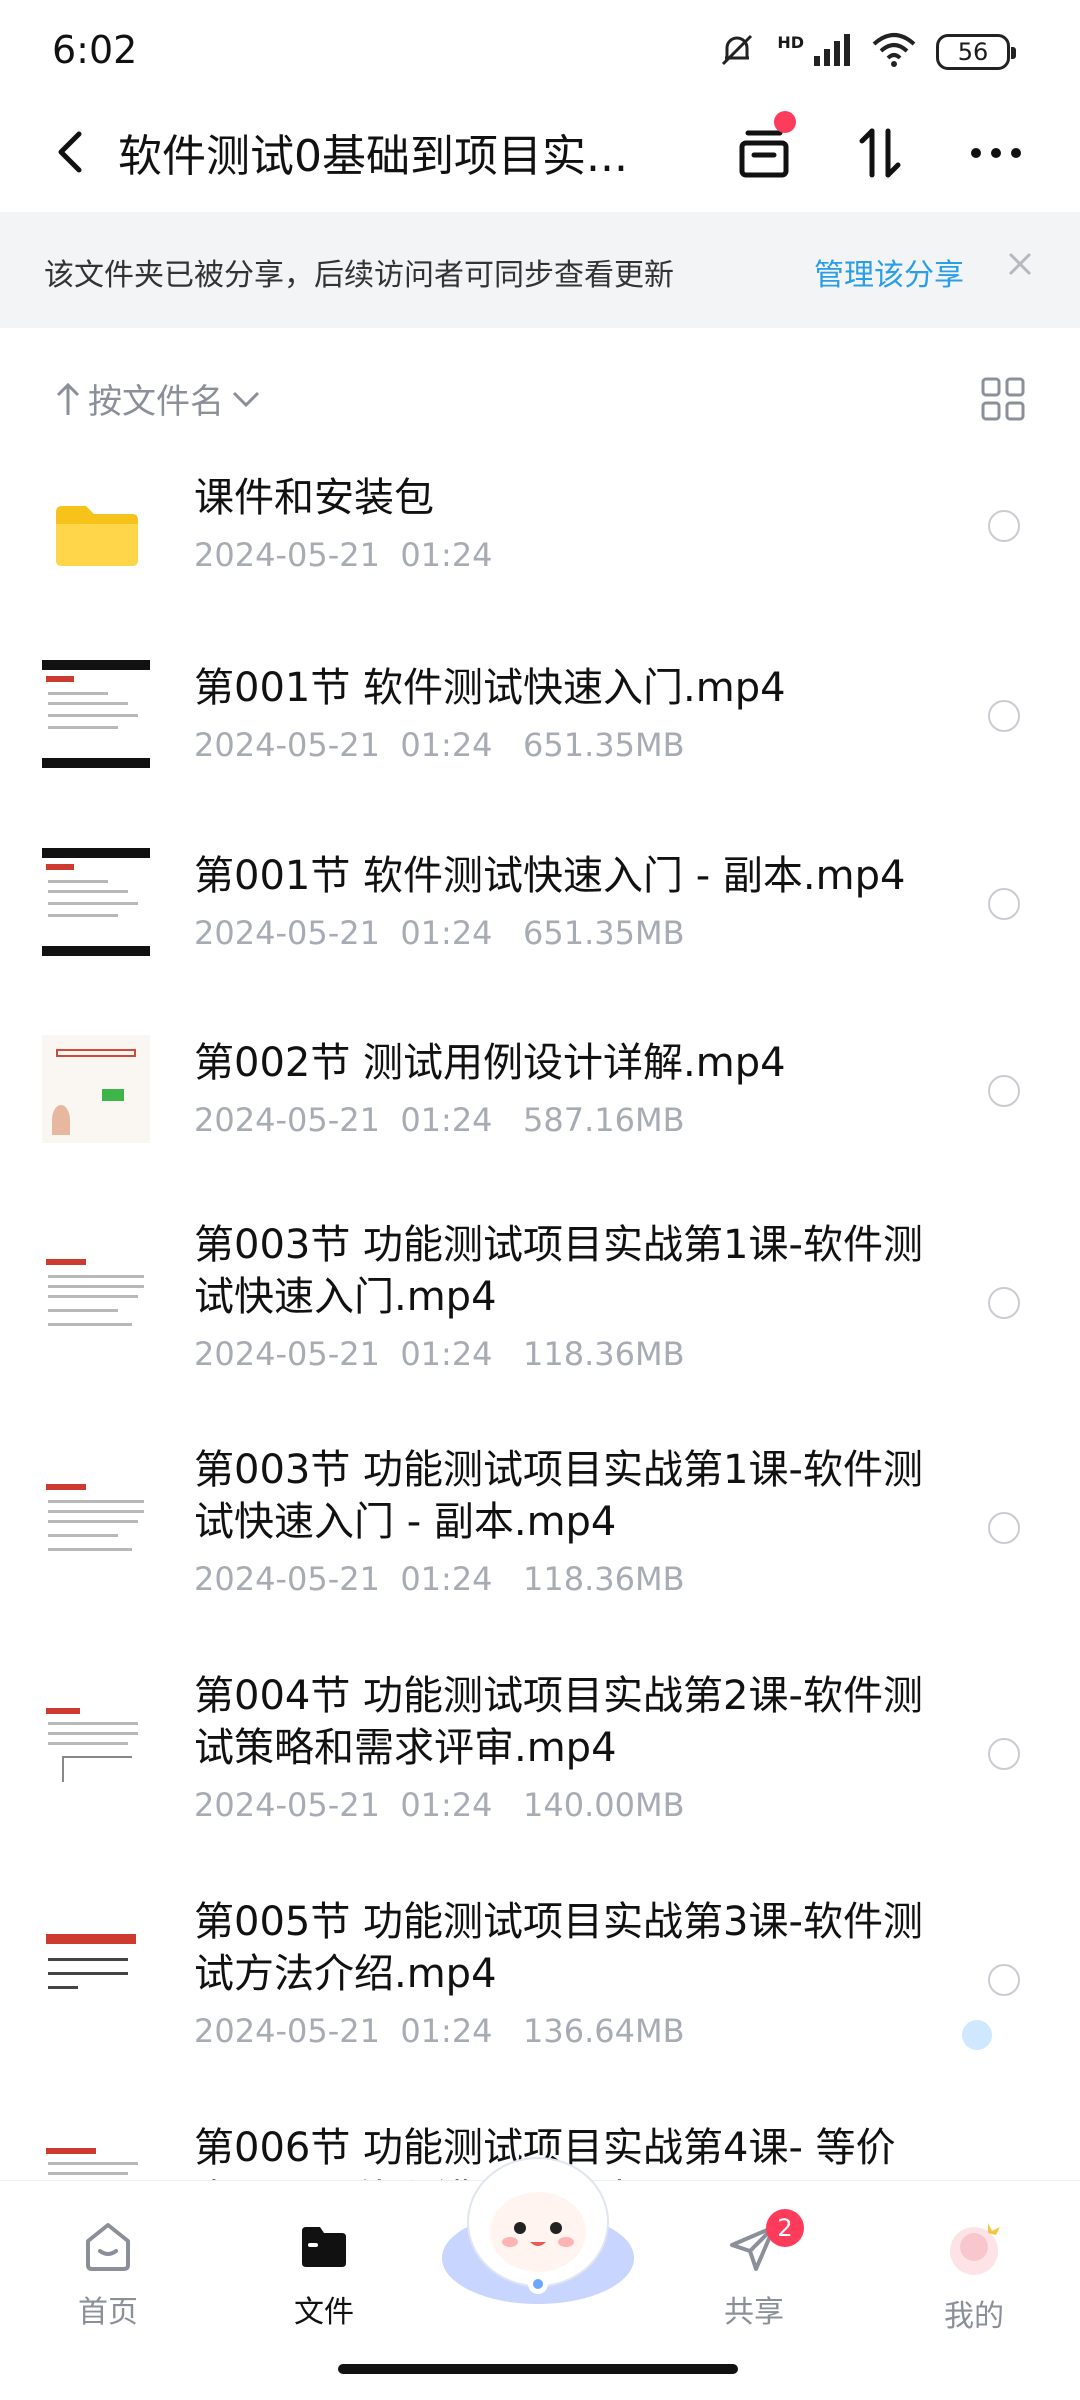 This screenshot has height=2400, width=1080. Describe the element at coordinates (754, 2312) in the screenshot. I see `nav-share-label: 共享` at that location.